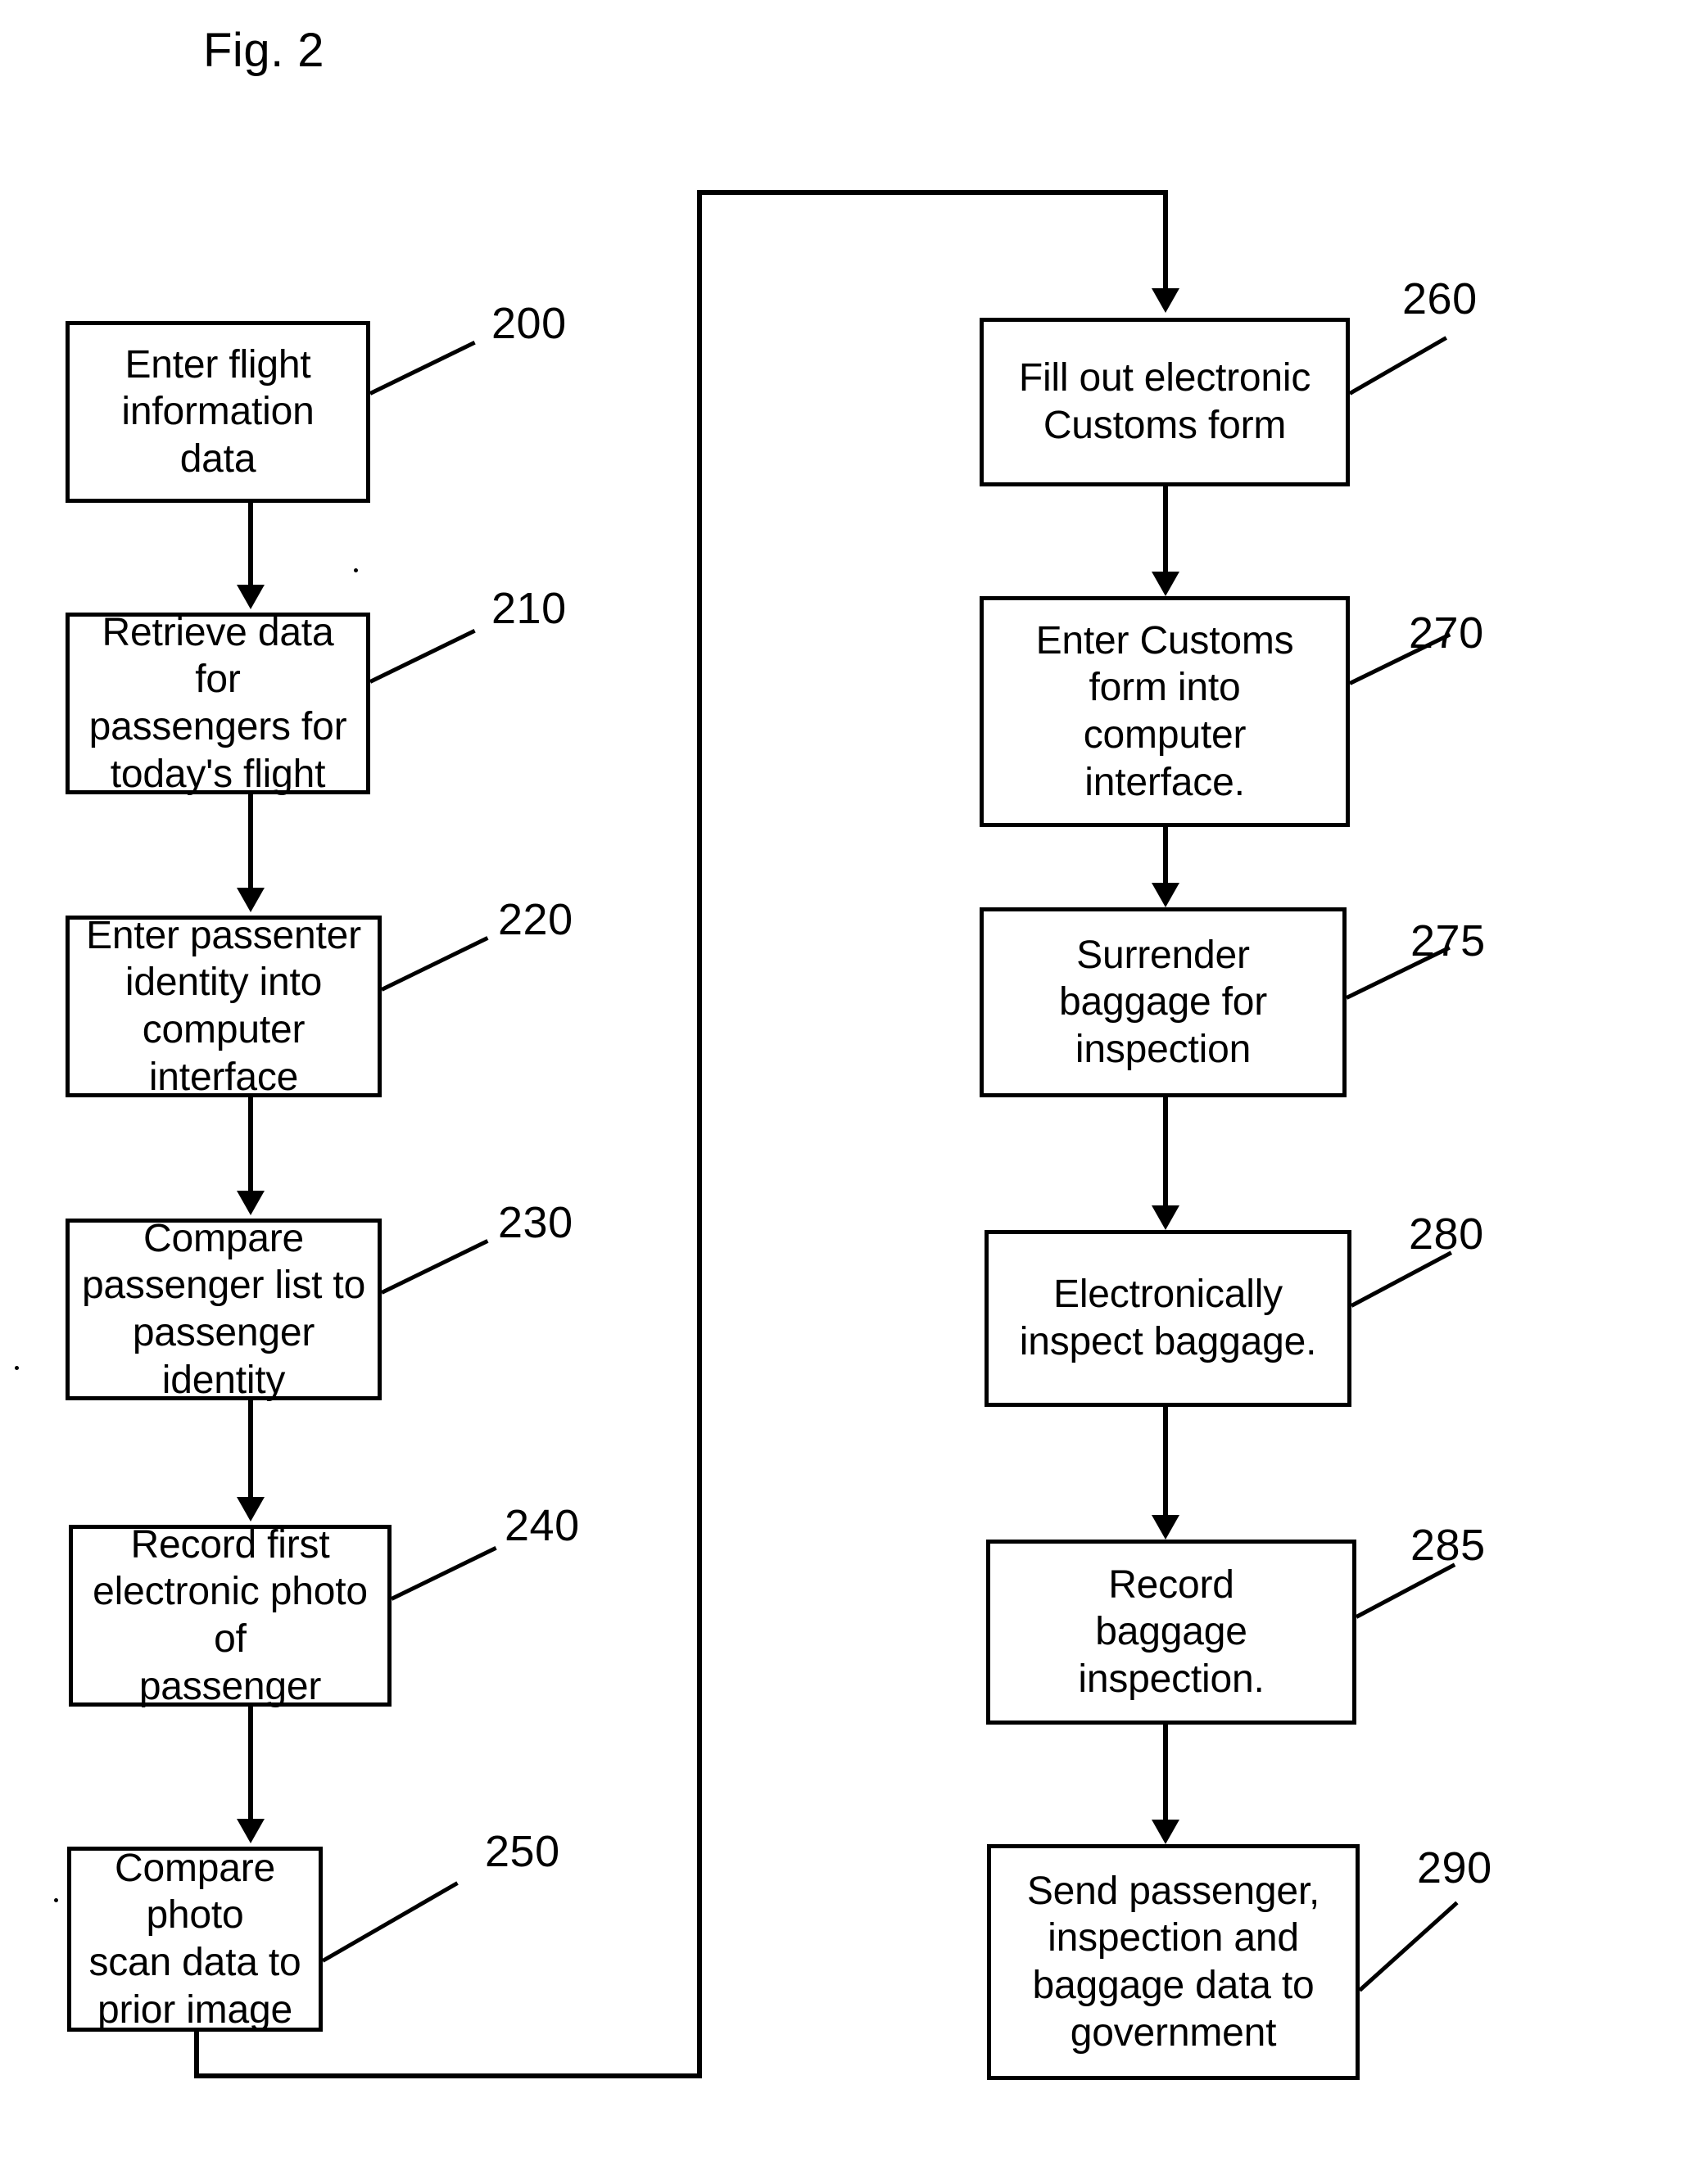 Image resolution: width=1693 pixels, height=2184 pixels. What do you see at coordinates (1165, 1772) in the screenshot?
I see `connector-285-290-line` at bounding box center [1165, 1772].